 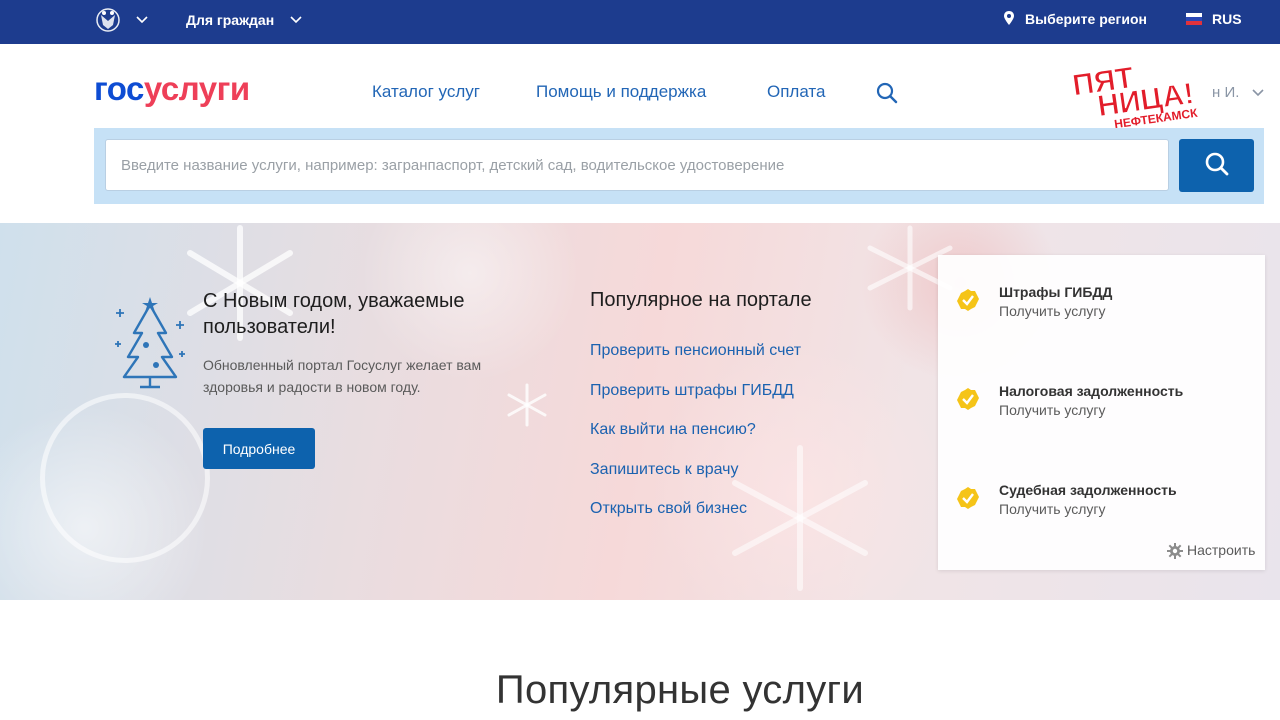 What do you see at coordinates (230, 20) in the screenshot?
I see `citizens-menu: Для граждан` at bounding box center [230, 20].